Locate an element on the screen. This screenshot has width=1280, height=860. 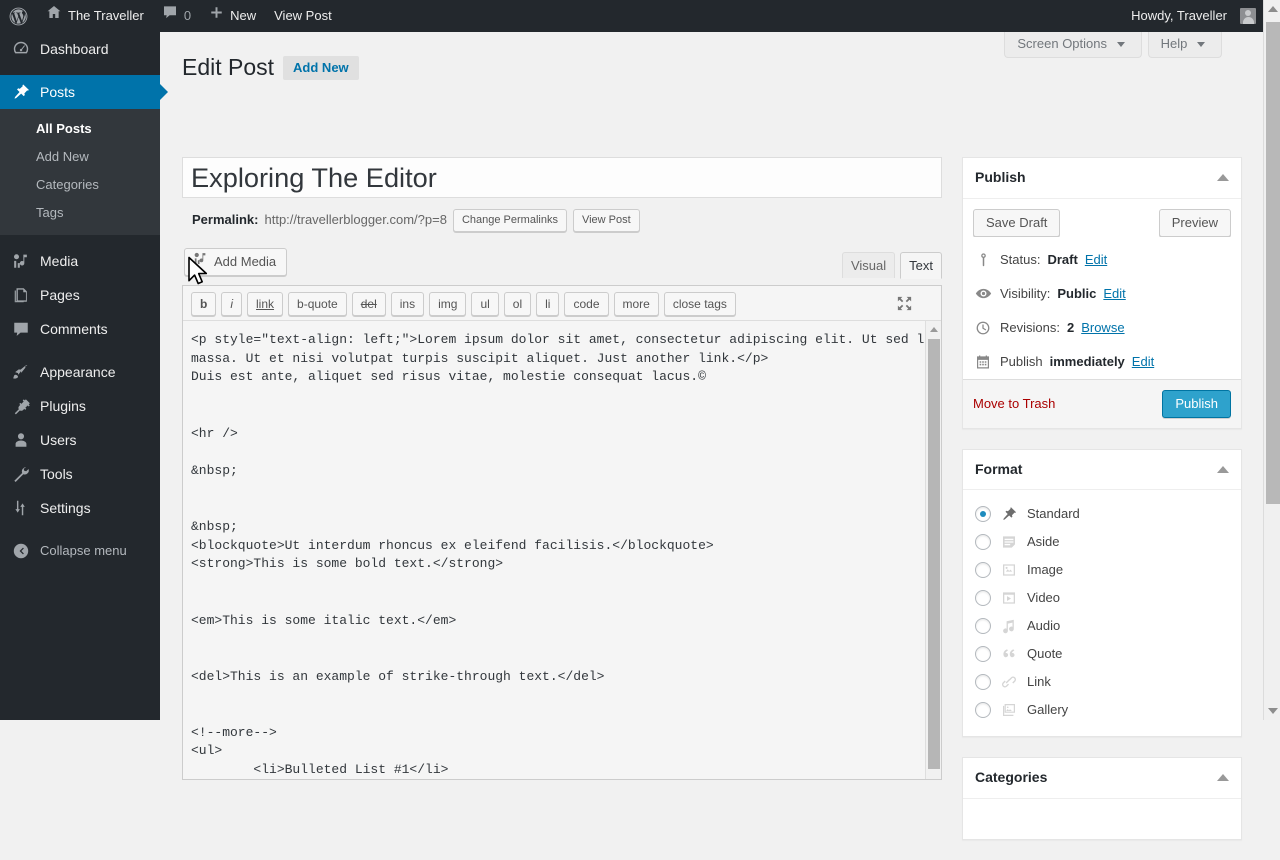
move-to-trash-link: Move to Trash is located at coordinates (1014, 403).